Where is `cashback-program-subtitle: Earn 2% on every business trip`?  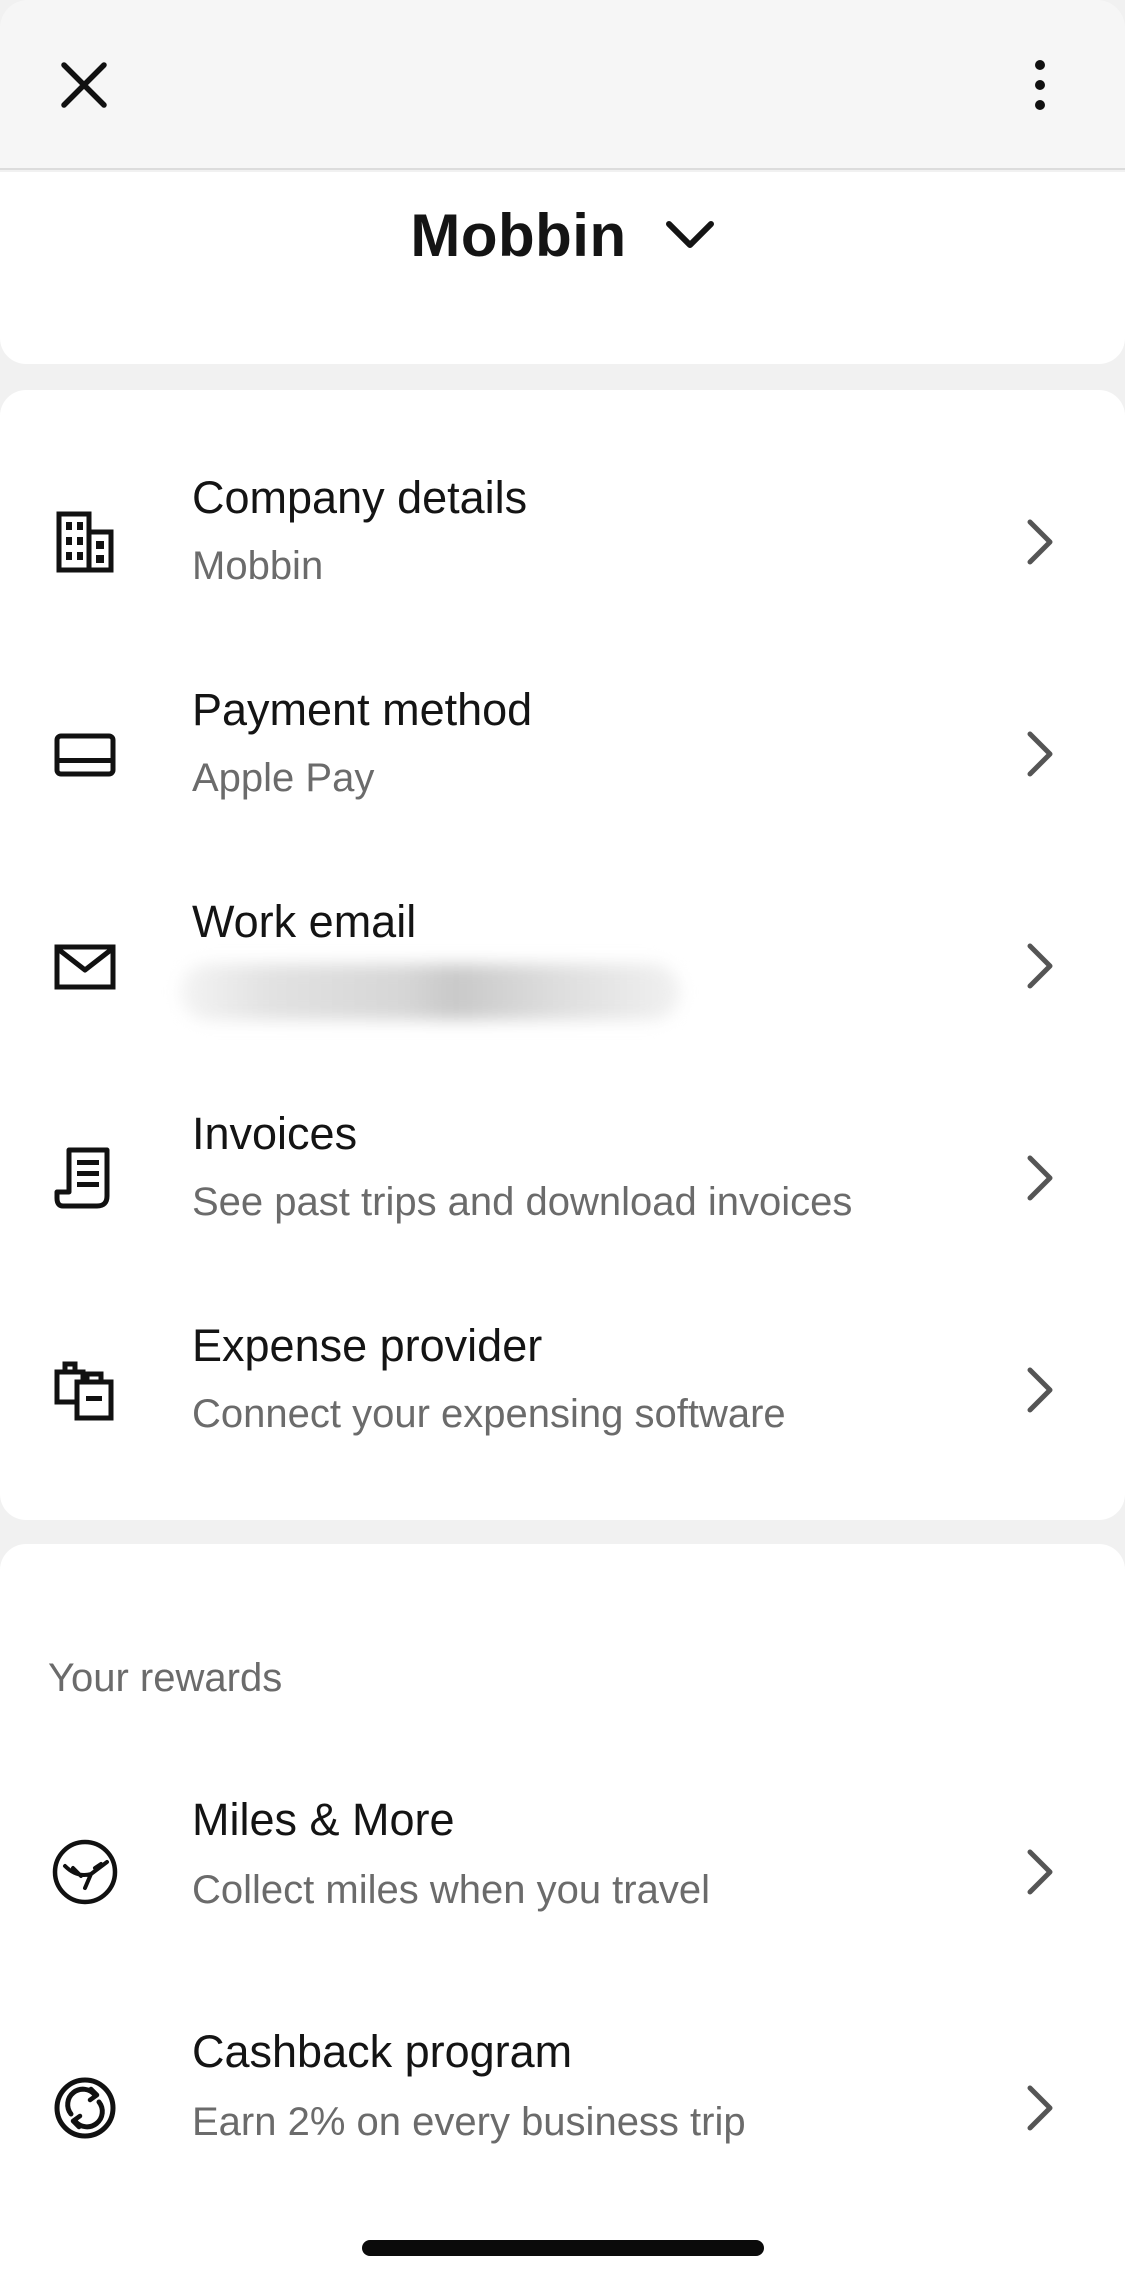 cashback-program-subtitle: Earn 2% on every business trip is located at coordinates (469, 2122).